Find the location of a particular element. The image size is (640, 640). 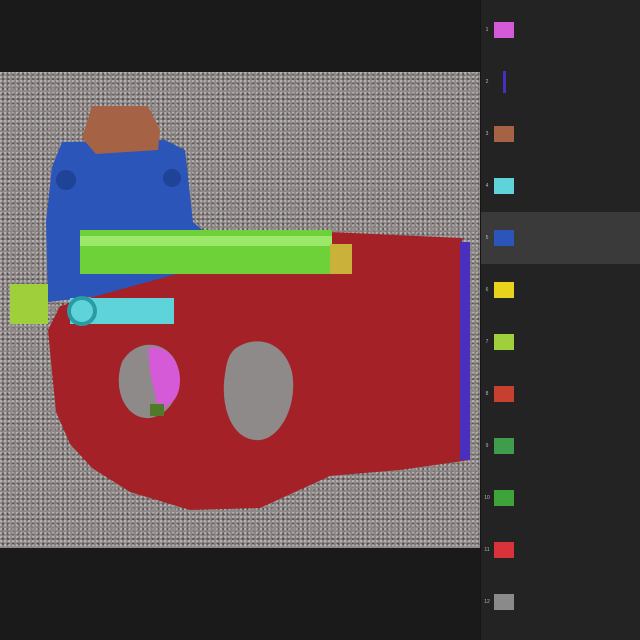

layer-index: 9 is located at coordinates (487, 446).